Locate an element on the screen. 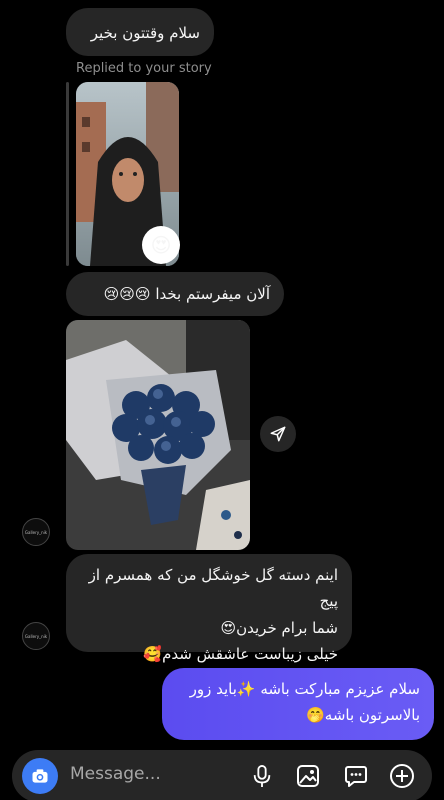 The height and width of the screenshot is (800, 444). message-text-line: خیلی زیباست عاشقش شدم🥰 is located at coordinates (240, 653).